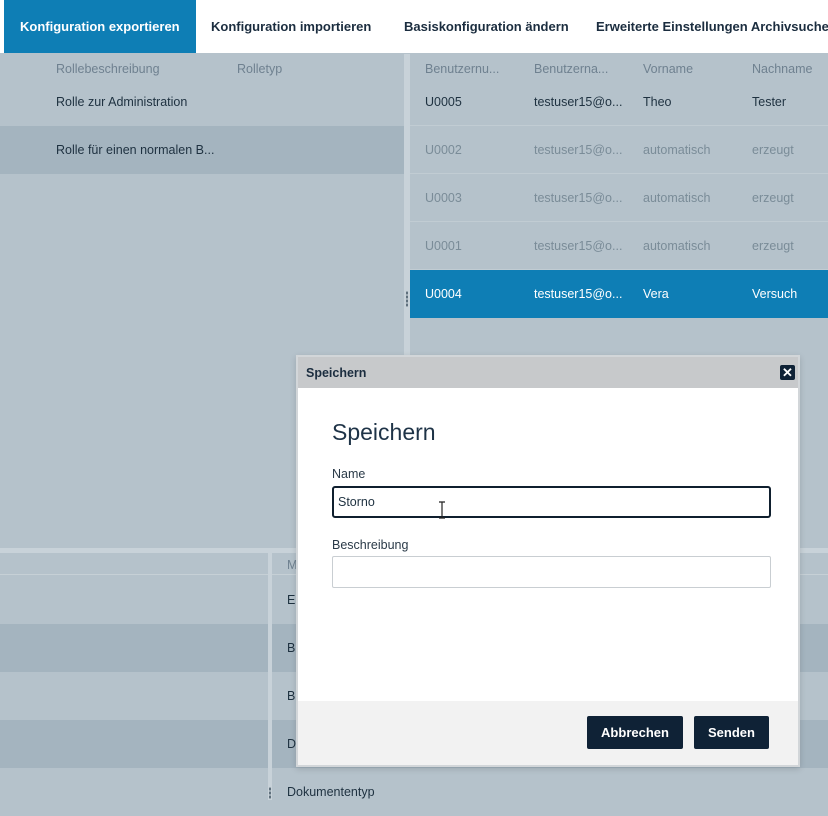  Describe the element at coordinates (443, 102) in the screenshot. I see `user-number: U0005` at that location.